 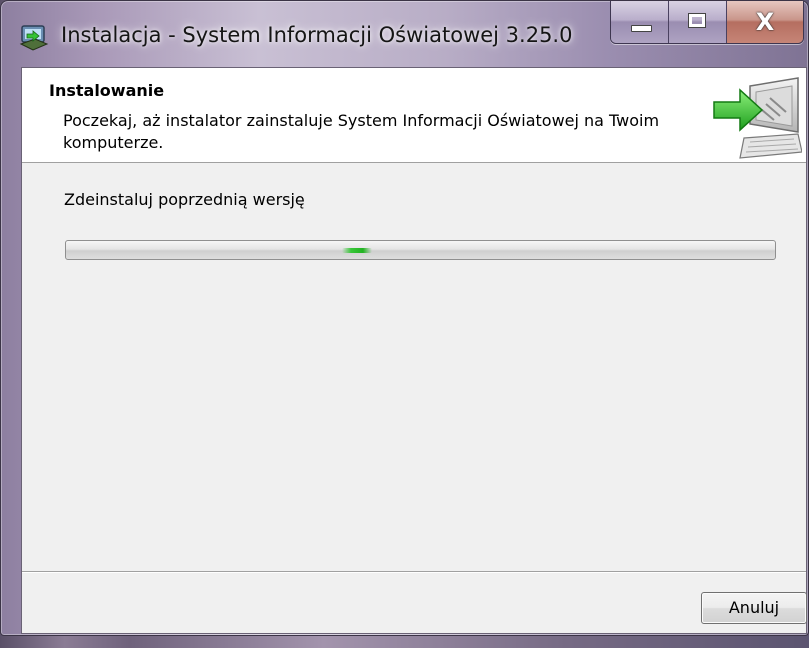 I want to click on caption-buttons: X, so click(x=707, y=22).